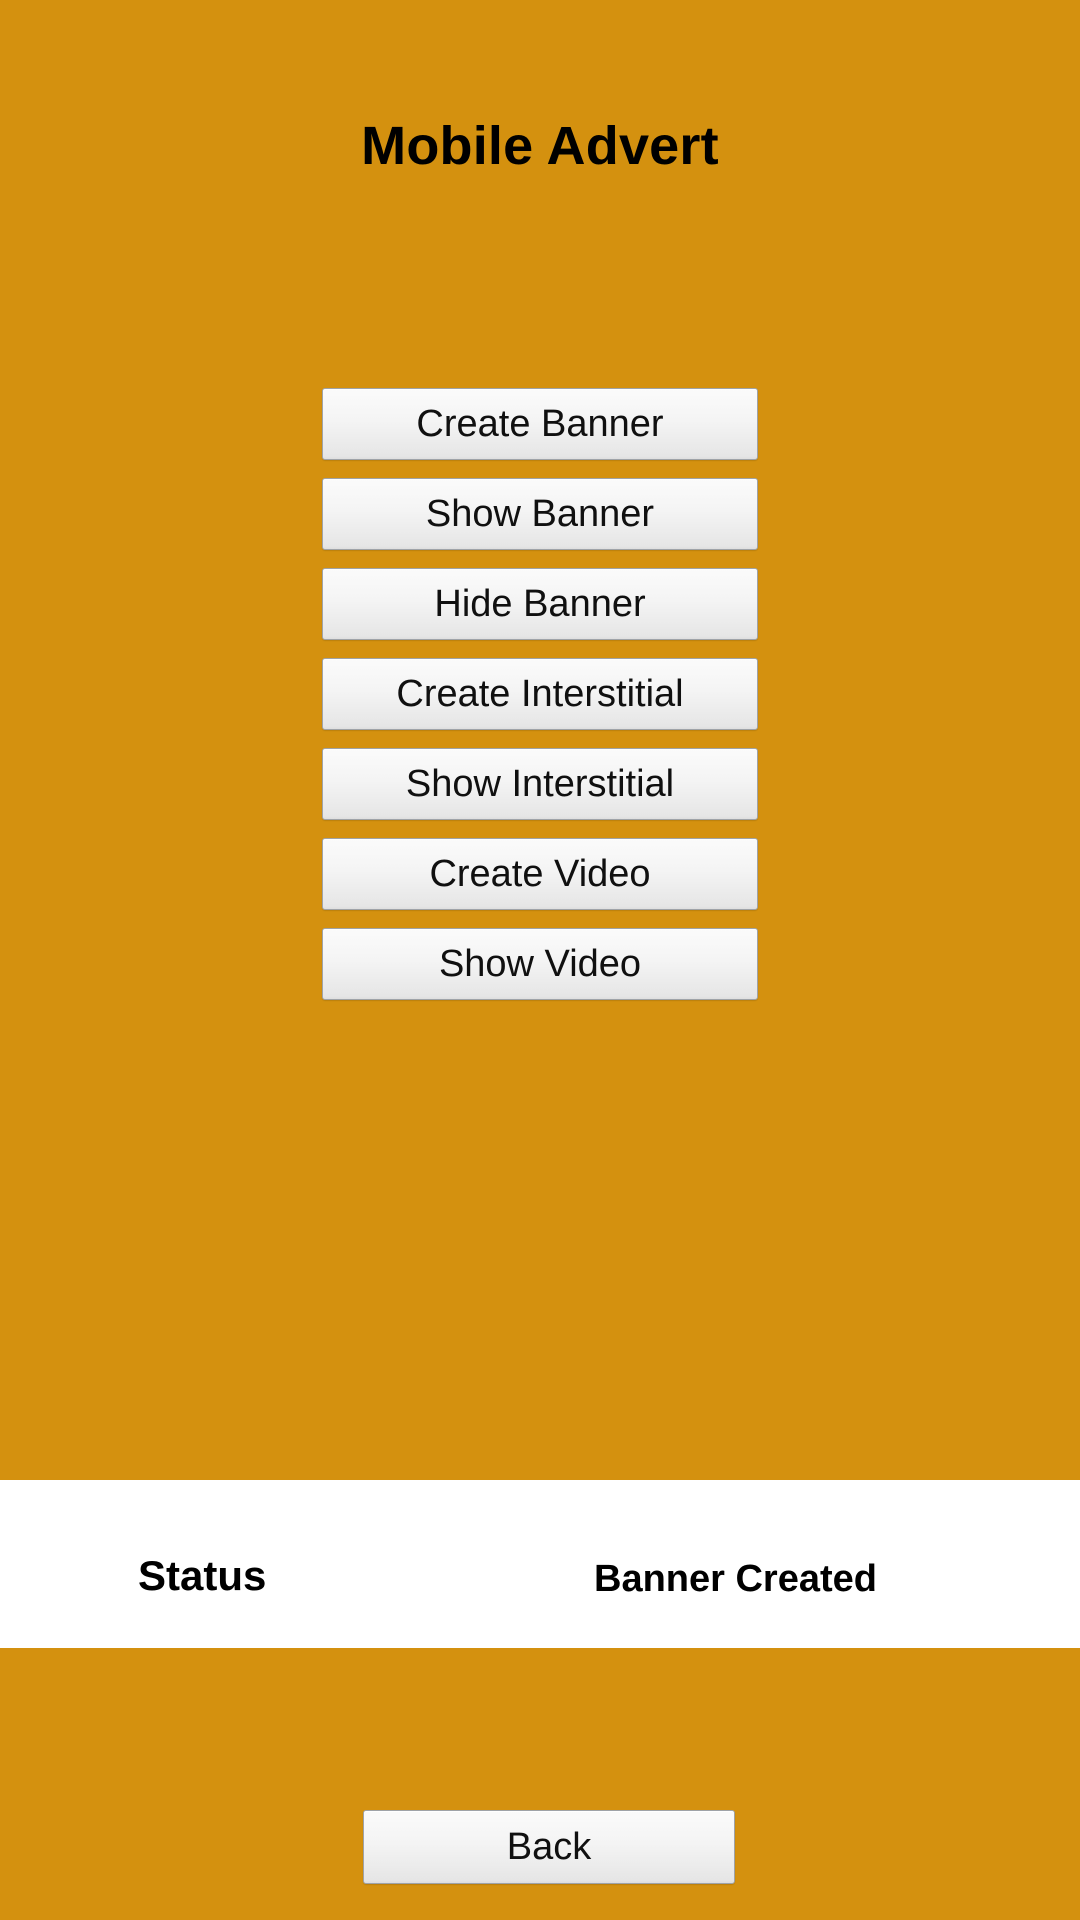 This screenshot has width=1080, height=1920. Describe the element at coordinates (540, 146) in the screenshot. I see `page-title: Mobile Advert` at that location.